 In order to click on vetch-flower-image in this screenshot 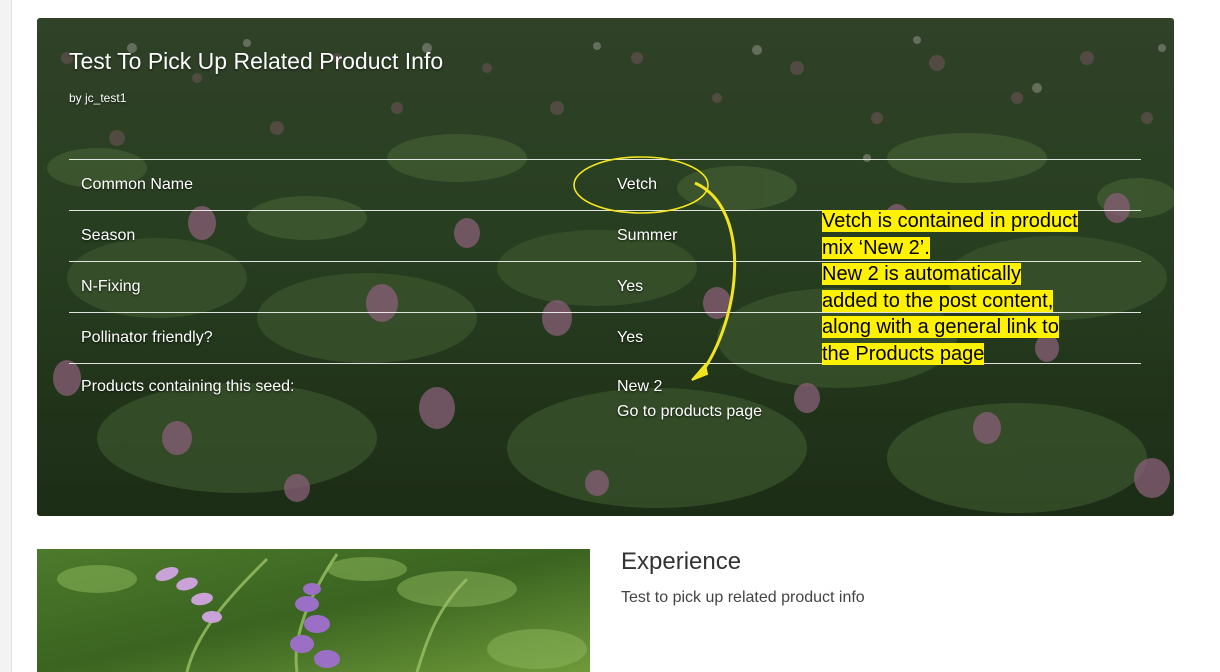, I will do `click(313, 610)`.